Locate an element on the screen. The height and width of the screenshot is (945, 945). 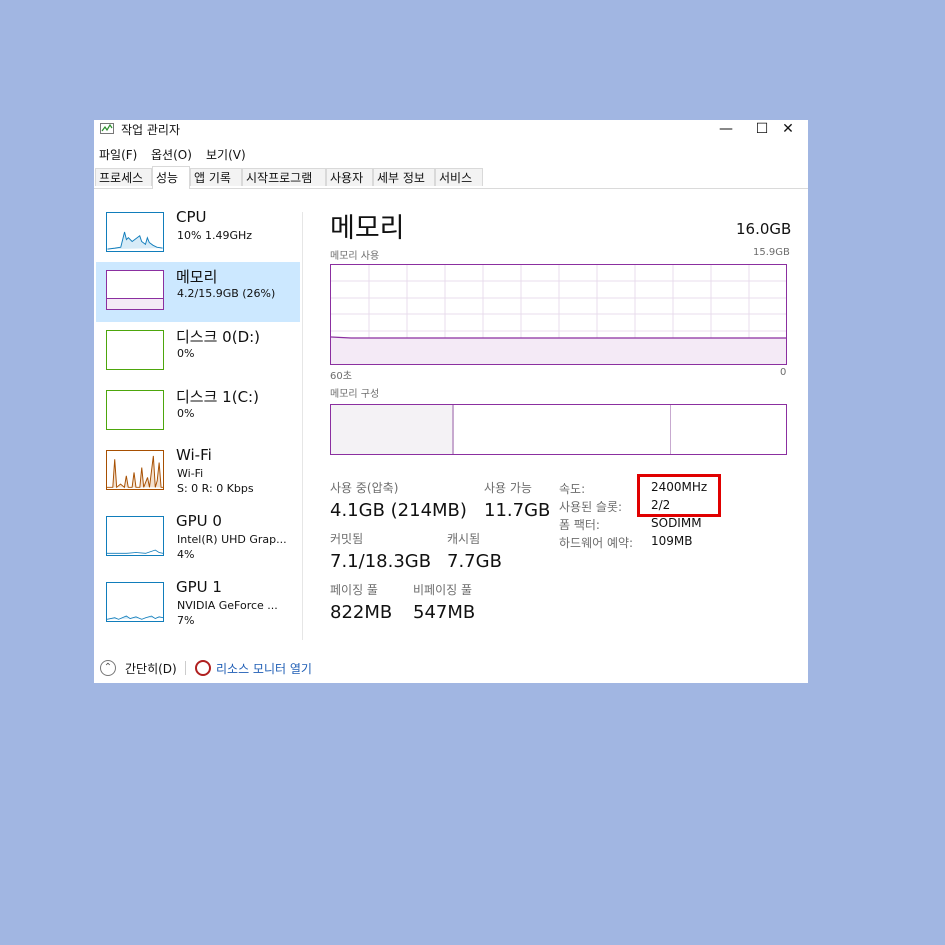
chevron-up-icon: ⌃ is located at coordinates (108, 668).